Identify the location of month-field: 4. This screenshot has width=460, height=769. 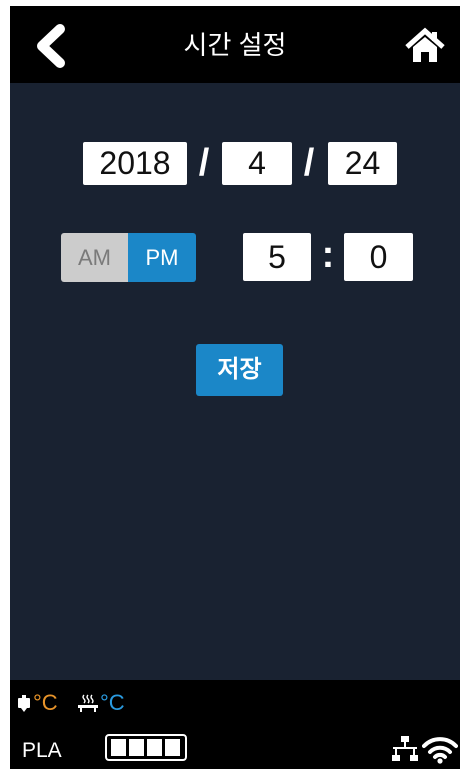
(257, 163).